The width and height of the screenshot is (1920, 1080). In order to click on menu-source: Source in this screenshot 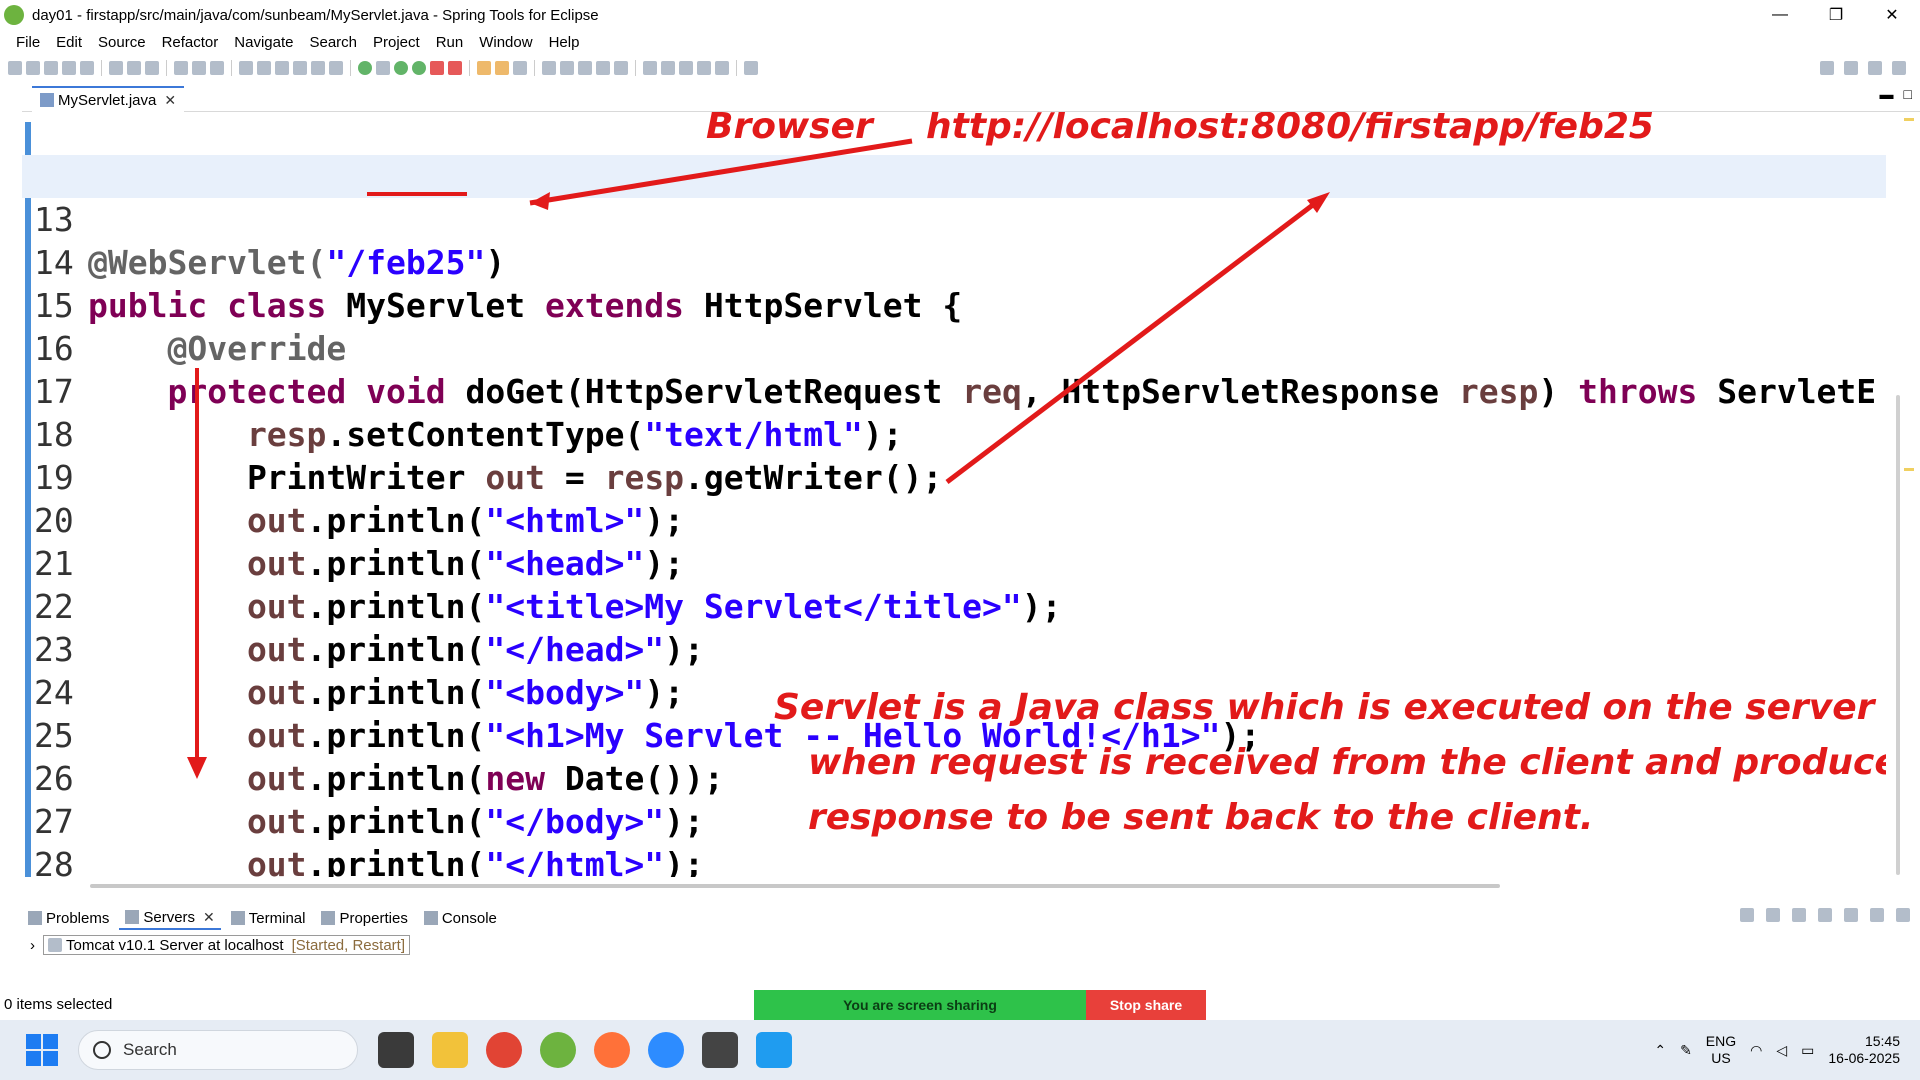, I will do `click(122, 42)`.